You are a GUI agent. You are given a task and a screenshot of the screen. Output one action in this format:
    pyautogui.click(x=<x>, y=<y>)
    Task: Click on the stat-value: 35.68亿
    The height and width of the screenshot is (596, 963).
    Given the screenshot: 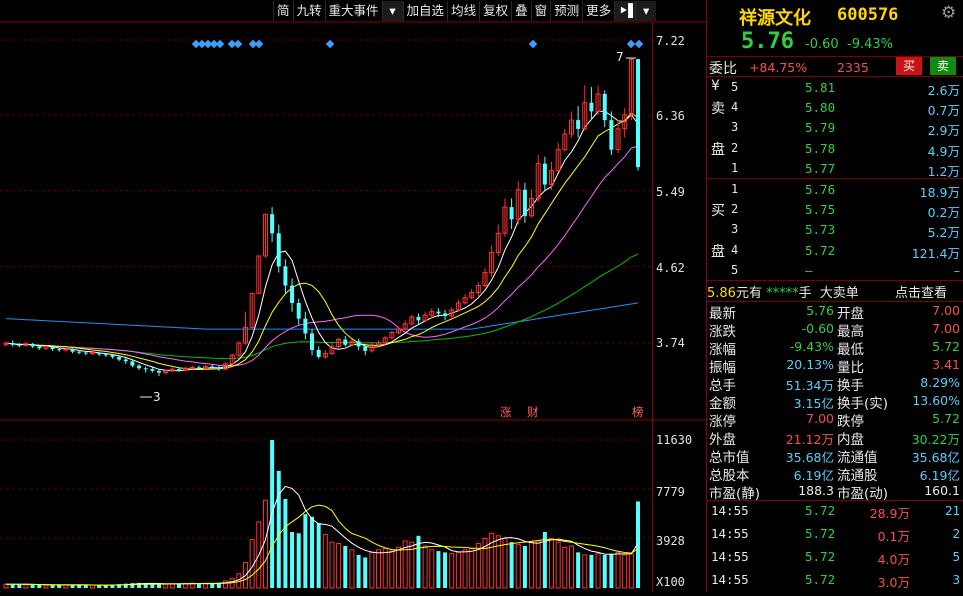 What is the action you would take?
    pyautogui.click(x=809, y=457)
    